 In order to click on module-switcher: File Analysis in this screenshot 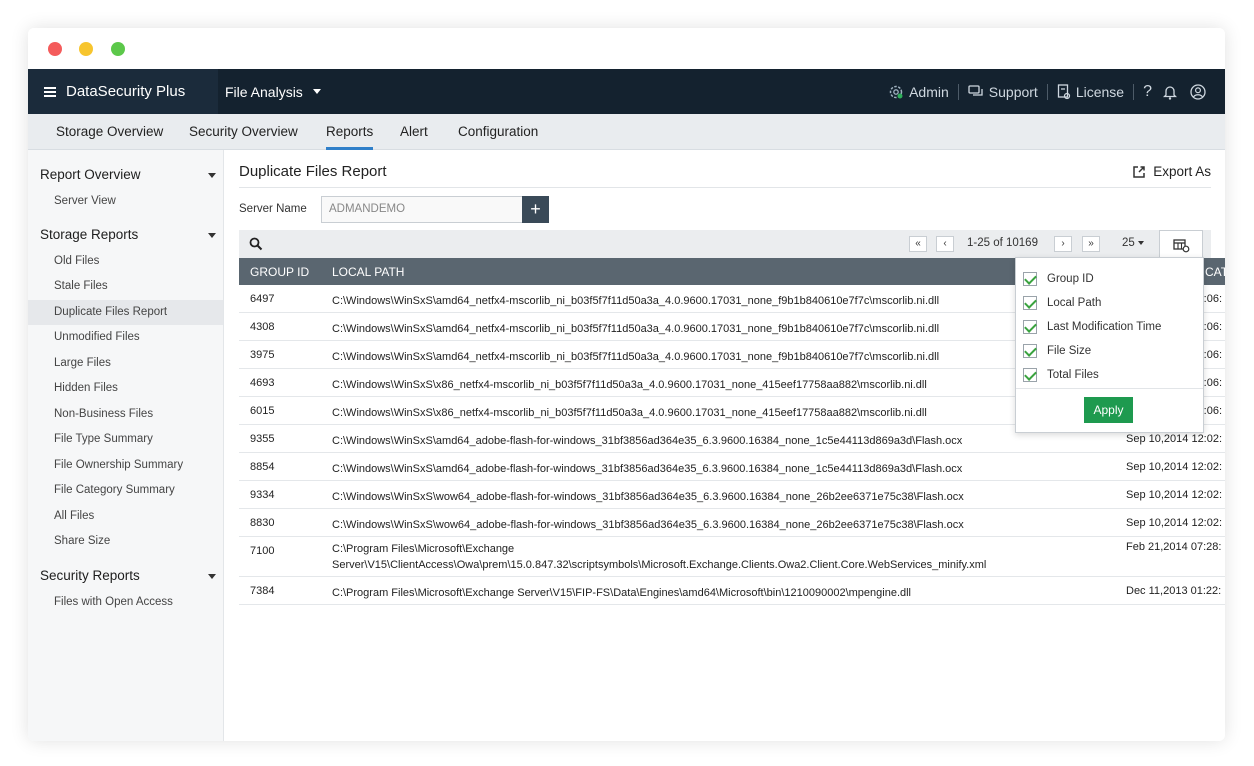, I will do `click(273, 91)`.